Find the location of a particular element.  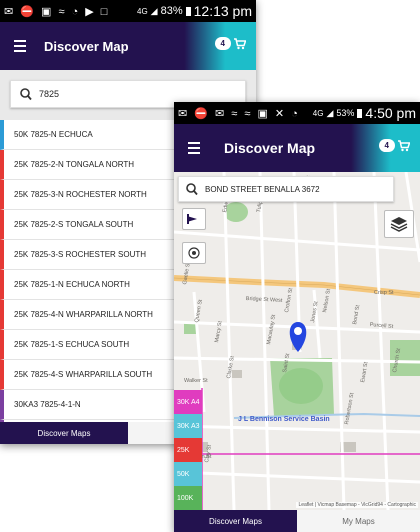

my-location-button is located at coordinates (194, 253).